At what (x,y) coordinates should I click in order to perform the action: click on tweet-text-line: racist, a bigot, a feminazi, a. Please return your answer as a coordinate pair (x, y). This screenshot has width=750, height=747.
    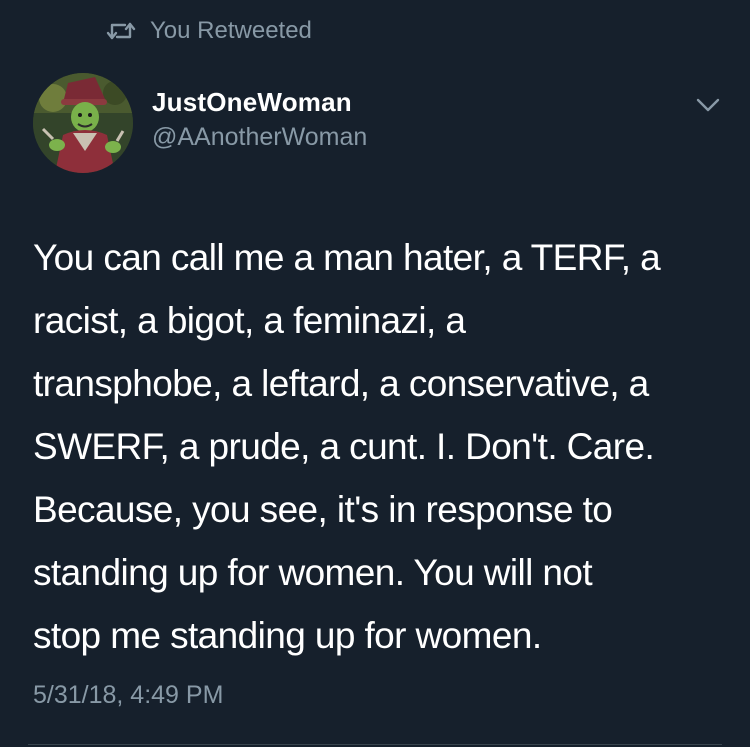
    Looking at the image, I should click on (249, 320).